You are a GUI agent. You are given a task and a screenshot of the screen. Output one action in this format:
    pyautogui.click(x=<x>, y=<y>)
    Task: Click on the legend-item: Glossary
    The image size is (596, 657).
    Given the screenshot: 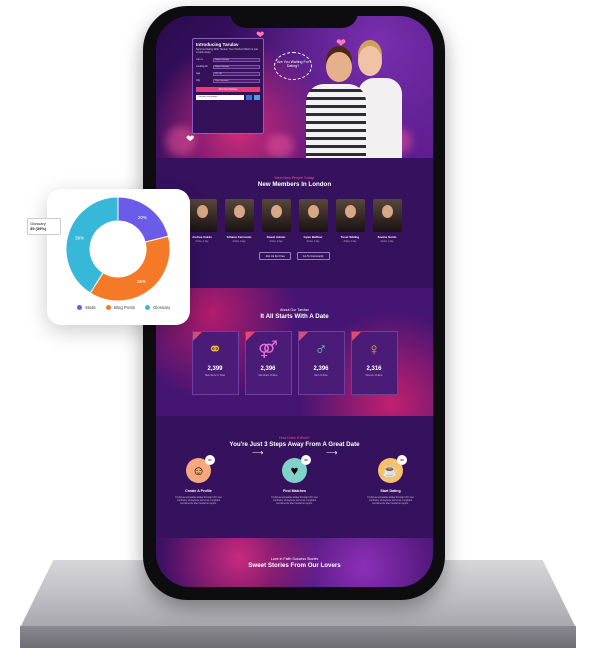 What is the action you would take?
    pyautogui.click(x=157, y=307)
    